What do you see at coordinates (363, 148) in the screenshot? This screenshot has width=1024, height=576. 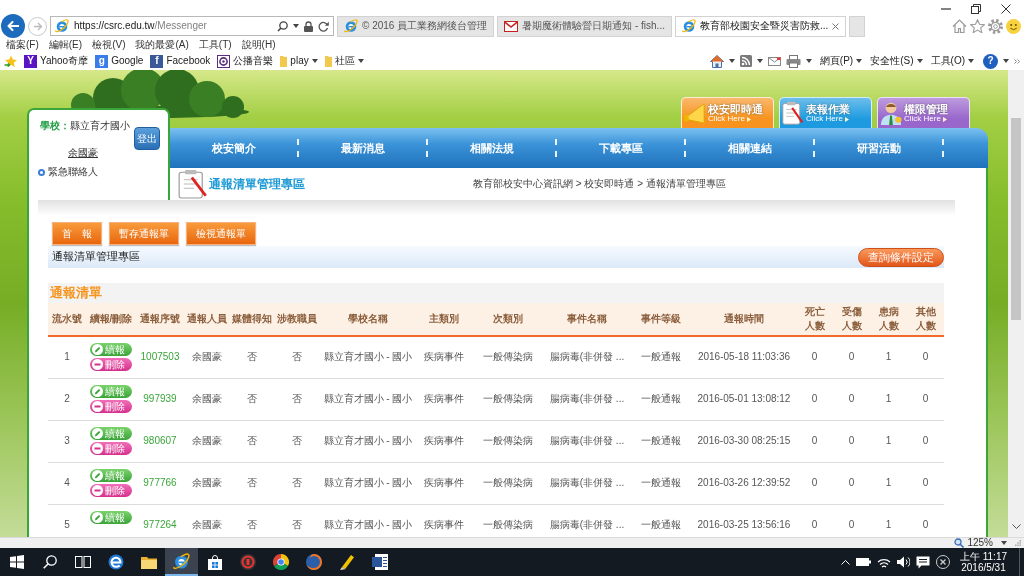 I see `nav-link: 最新消息` at bounding box center [363, 148].